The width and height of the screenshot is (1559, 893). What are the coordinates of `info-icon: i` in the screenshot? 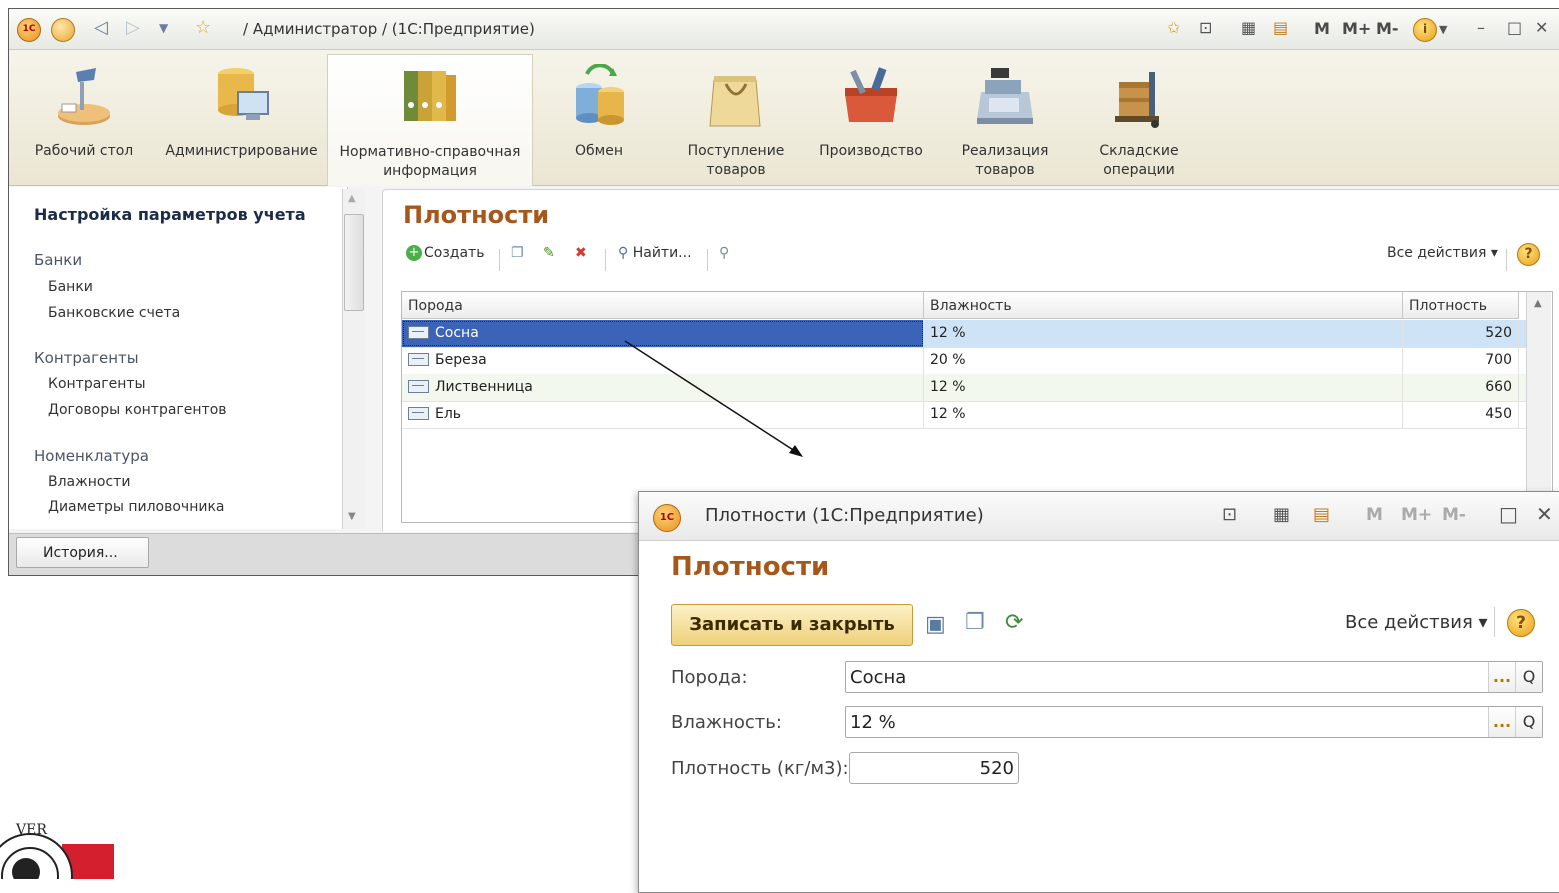 It's located at (1425, 30).